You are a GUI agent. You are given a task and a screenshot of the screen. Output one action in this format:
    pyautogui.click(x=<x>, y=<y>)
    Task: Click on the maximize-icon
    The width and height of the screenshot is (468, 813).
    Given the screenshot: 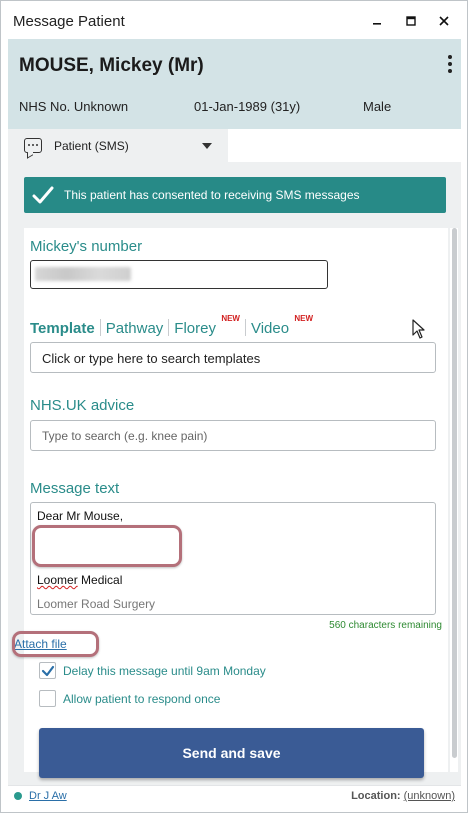 What is the action you would take?
    pyautogui.click(x=411, y=21)
    